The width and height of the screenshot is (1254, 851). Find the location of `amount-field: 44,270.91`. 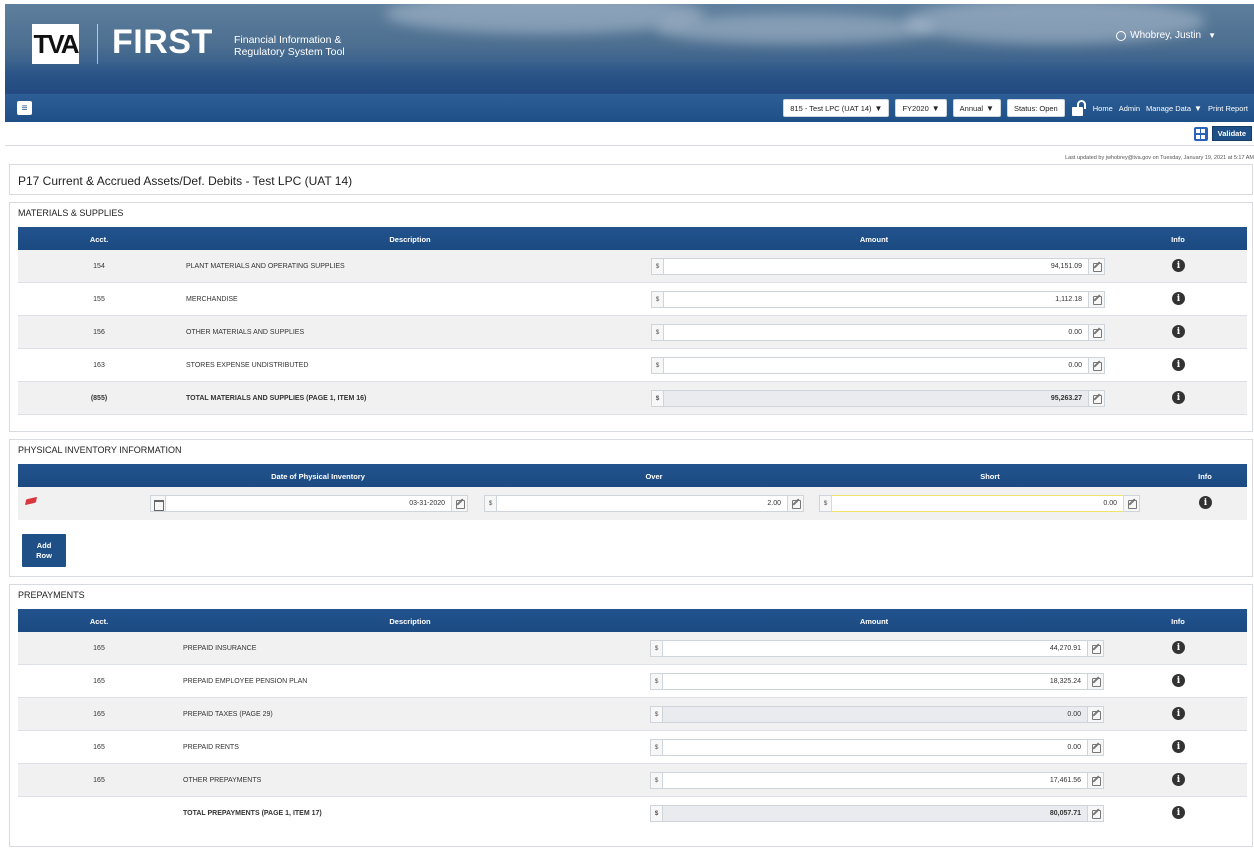

amount-field: 44,270.91 is located at coordinates (875, 648).